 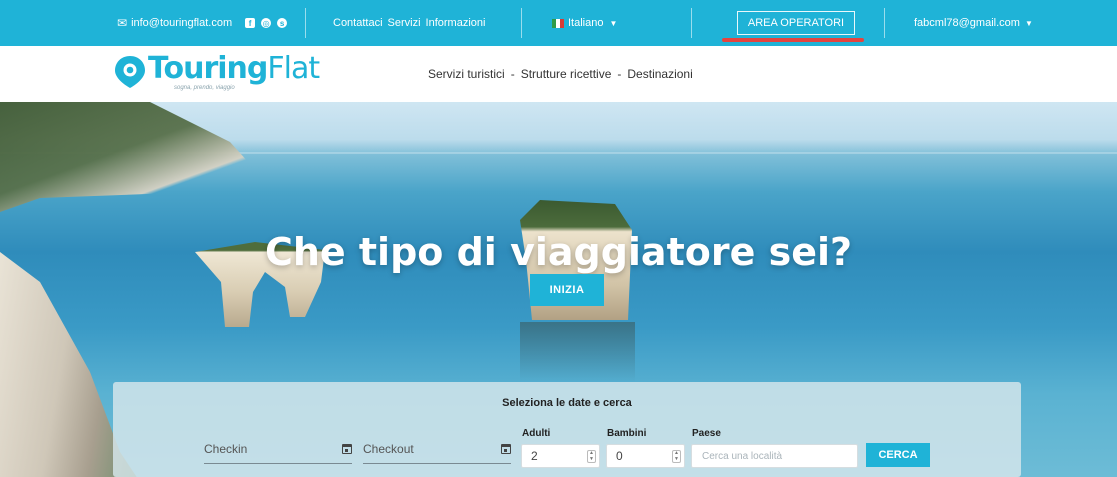 I want to click on adulti-label: Adulti, so click(x=536, y=433).